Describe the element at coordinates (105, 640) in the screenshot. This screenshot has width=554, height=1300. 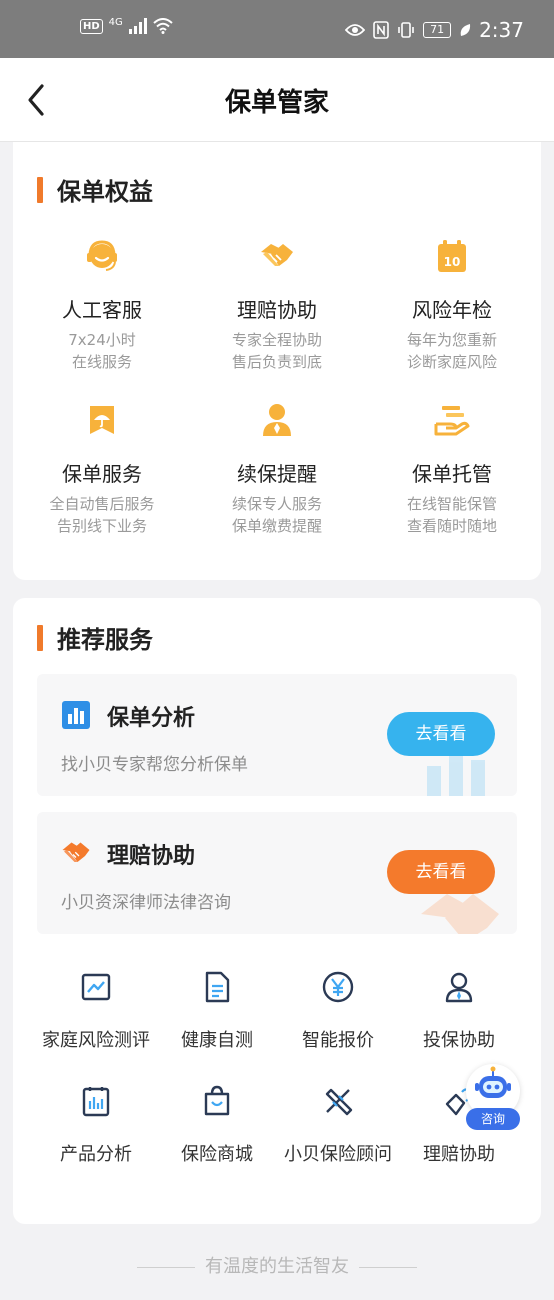
I see `section-title: 推荐服务` at that location.